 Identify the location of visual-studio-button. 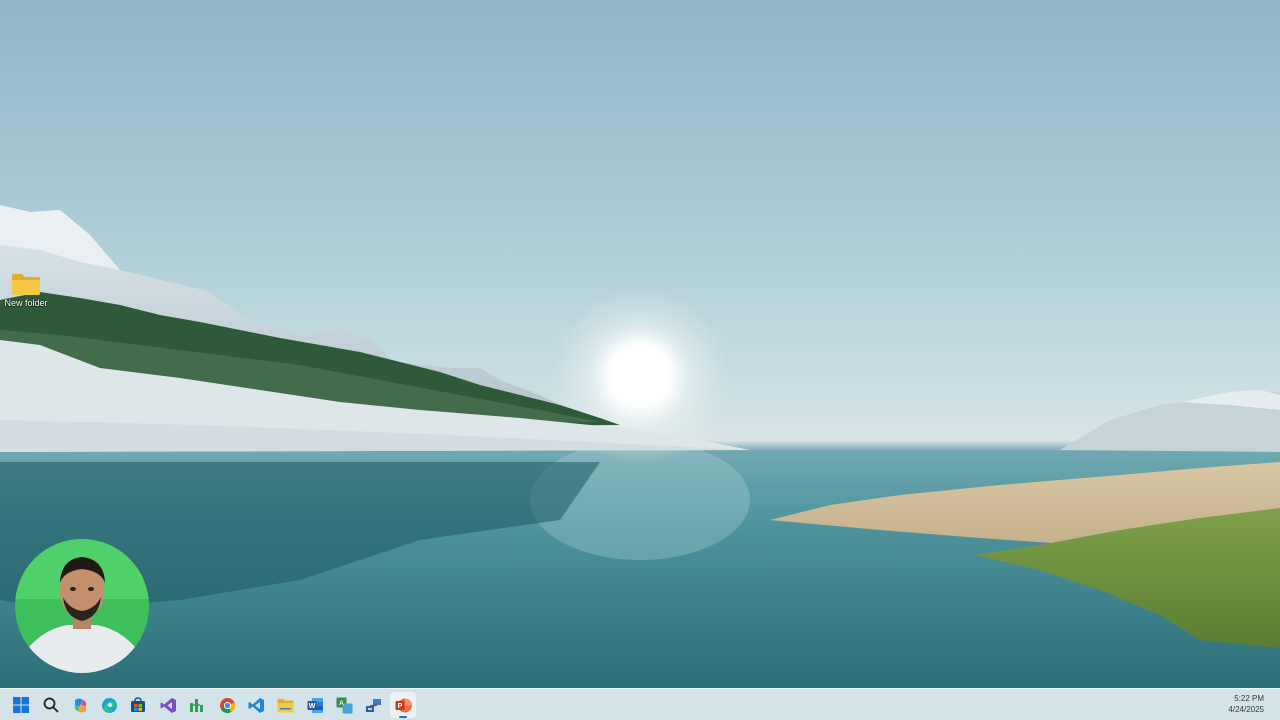
(168, 705).